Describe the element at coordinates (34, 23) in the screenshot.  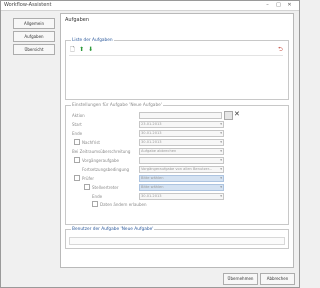
I see `nav-allgemein-button: Allgemein` at that location.